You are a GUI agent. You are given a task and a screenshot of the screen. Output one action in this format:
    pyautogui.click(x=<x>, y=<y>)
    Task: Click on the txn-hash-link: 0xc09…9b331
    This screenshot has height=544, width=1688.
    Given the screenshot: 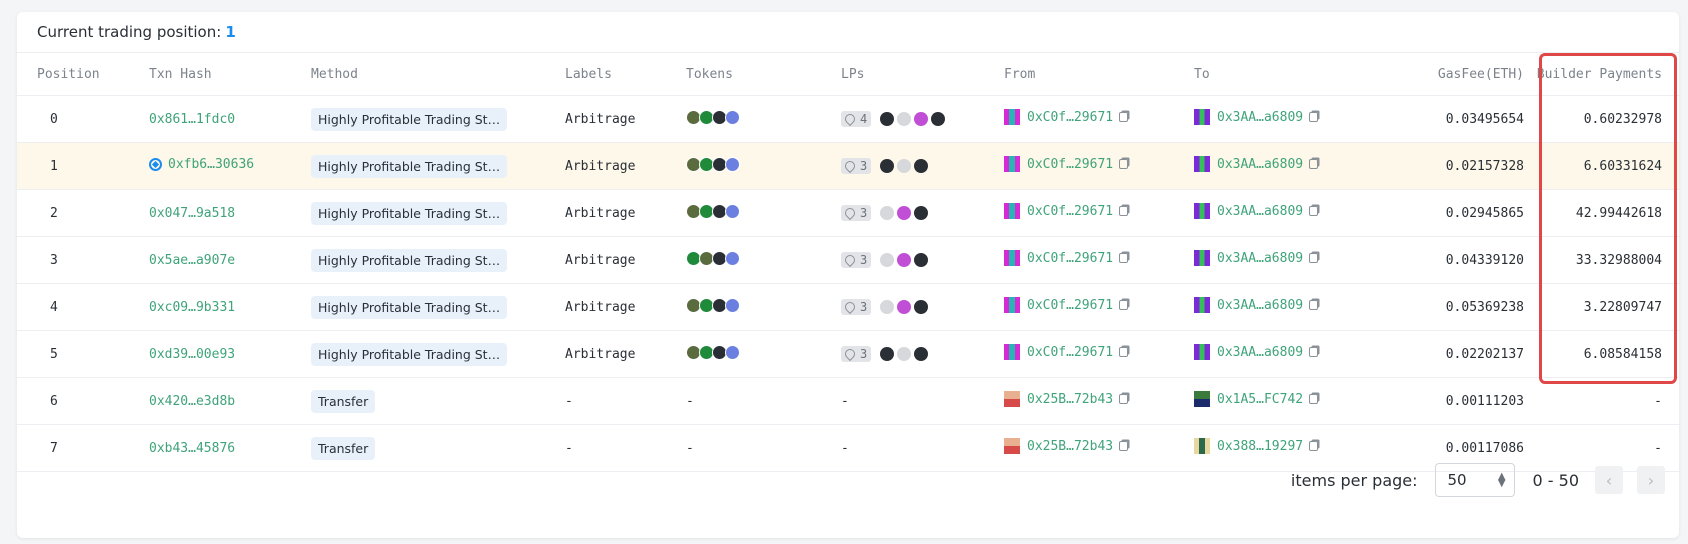 What is the action you would take?
    pyautogui.click(x=192, y=307)
    